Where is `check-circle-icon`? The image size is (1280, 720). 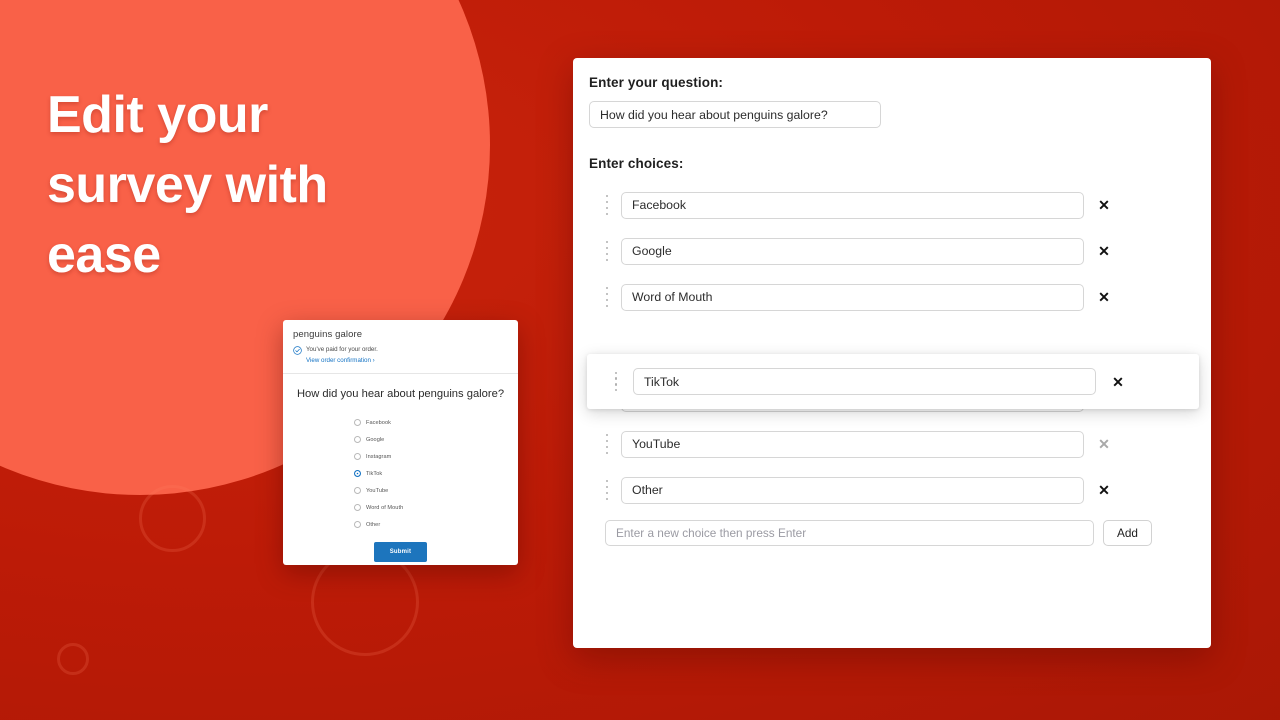
check-circle-icon is located at coordinates (297, 350).